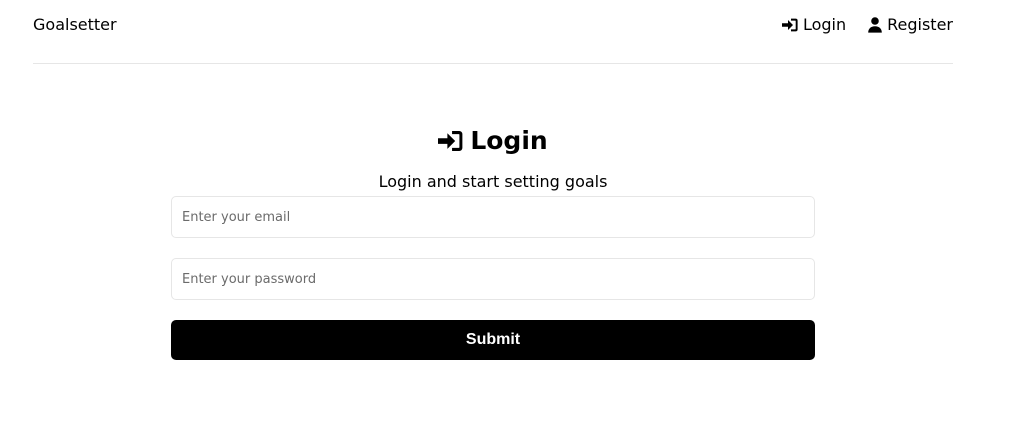  What do you see at coordinates (493, 340) in the screenshot?
I see `submit-button: Submit` at bounding box center [493, 340].